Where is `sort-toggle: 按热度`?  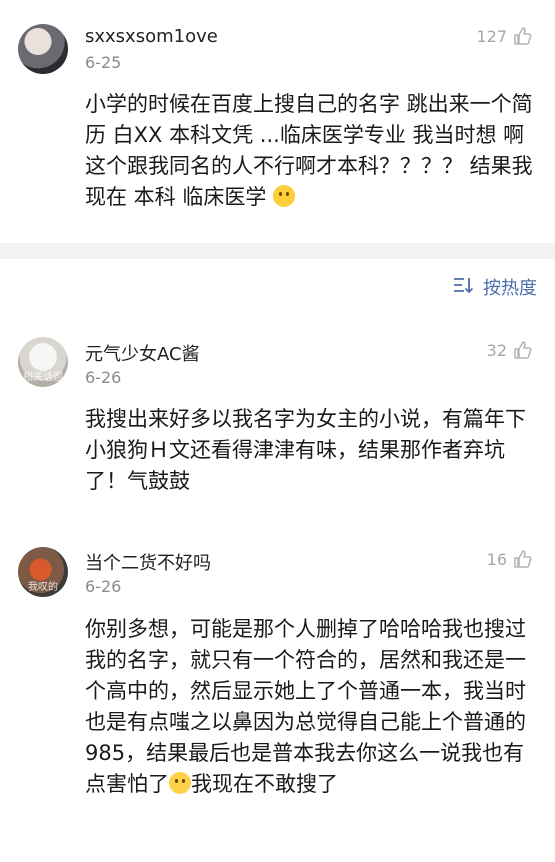
sort-toggle: 按热度 is located at coordinates (495, 287).